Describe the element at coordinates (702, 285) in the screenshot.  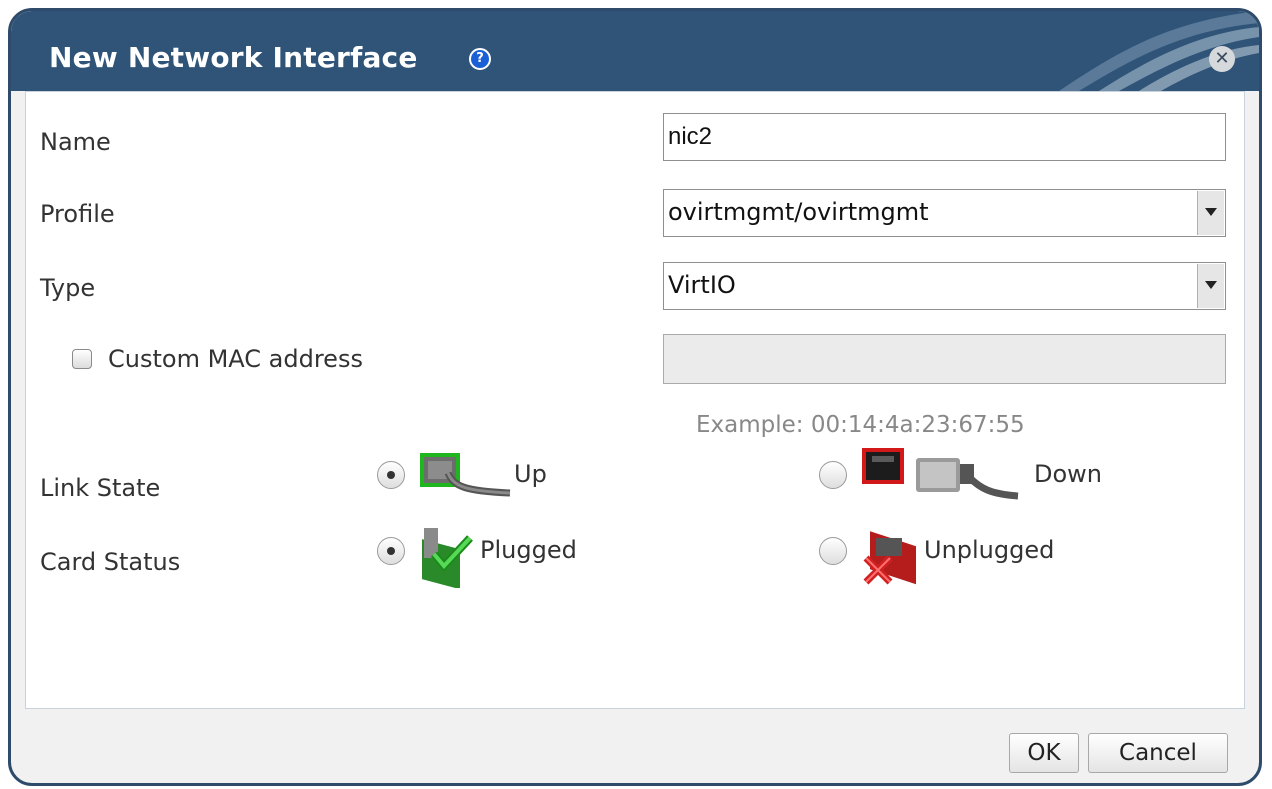
I see `type-select-value: VirtIO` at that location.